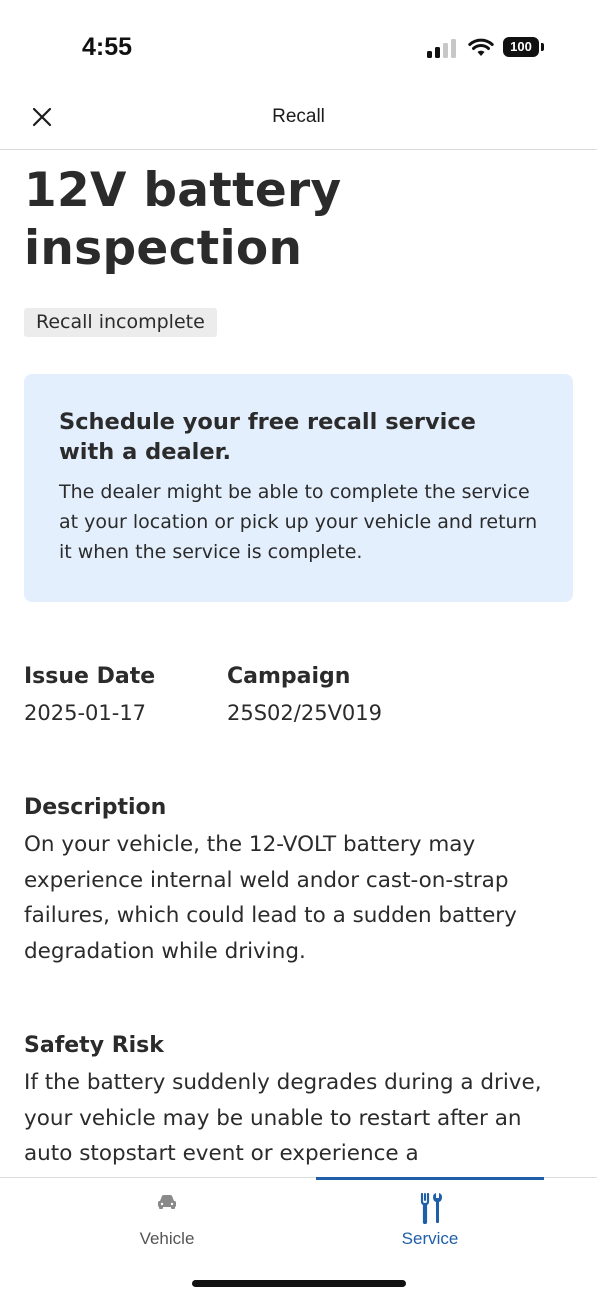  What do you see at coordinates (430, 1238) in the screenshot?
I see `tab-service-label: Service` at bounding box center [430, 1238].